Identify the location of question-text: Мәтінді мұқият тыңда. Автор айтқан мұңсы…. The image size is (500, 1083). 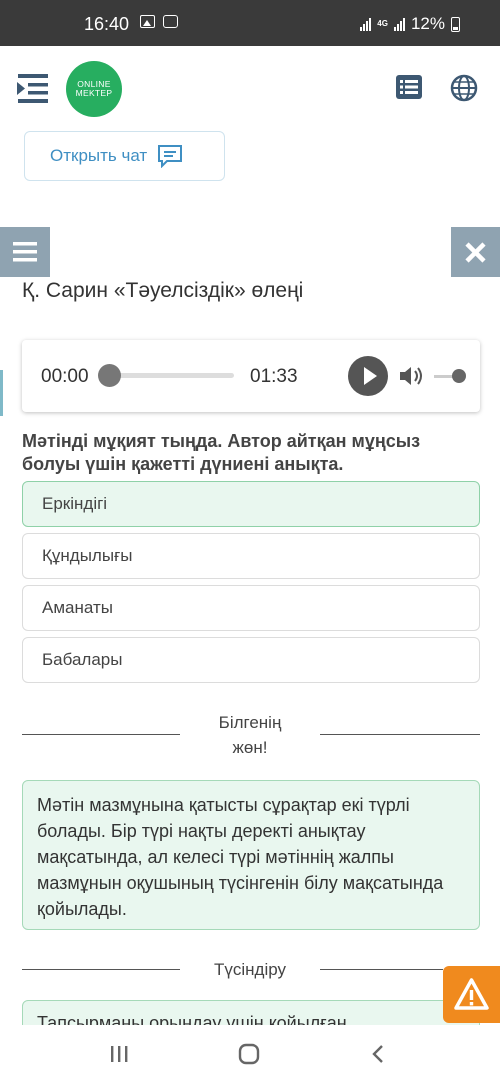
(221, 452).